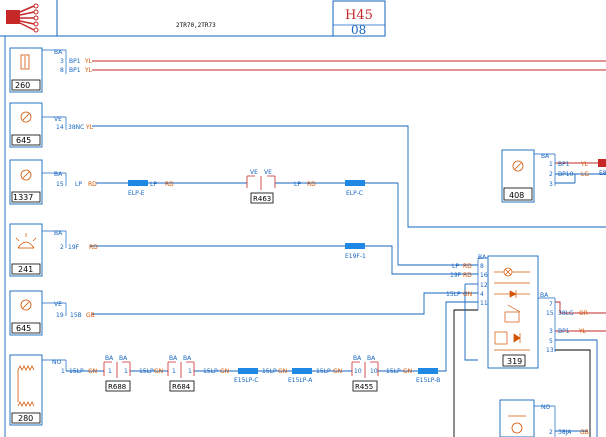  What do you see at coordinates (551, 341) in the screenshot?
I see `pin-number: 5` at bounding box center [551, 341].